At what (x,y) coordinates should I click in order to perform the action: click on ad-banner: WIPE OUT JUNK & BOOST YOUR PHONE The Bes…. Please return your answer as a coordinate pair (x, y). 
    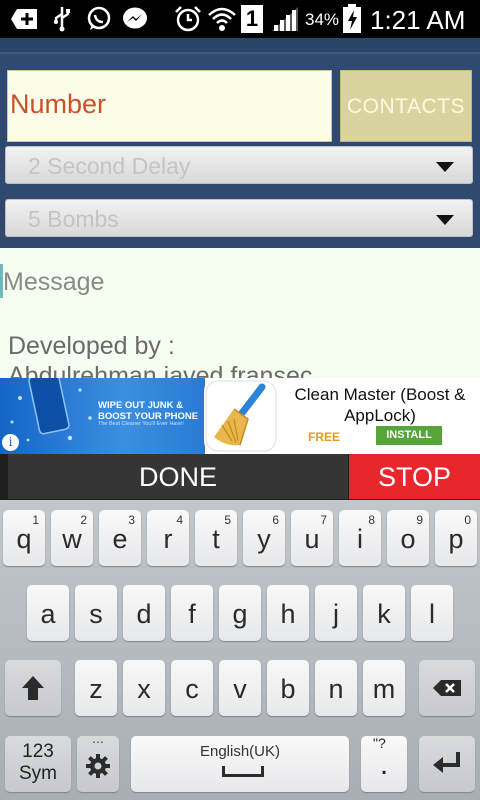
    Looking at the image, I should click on (240, 416).